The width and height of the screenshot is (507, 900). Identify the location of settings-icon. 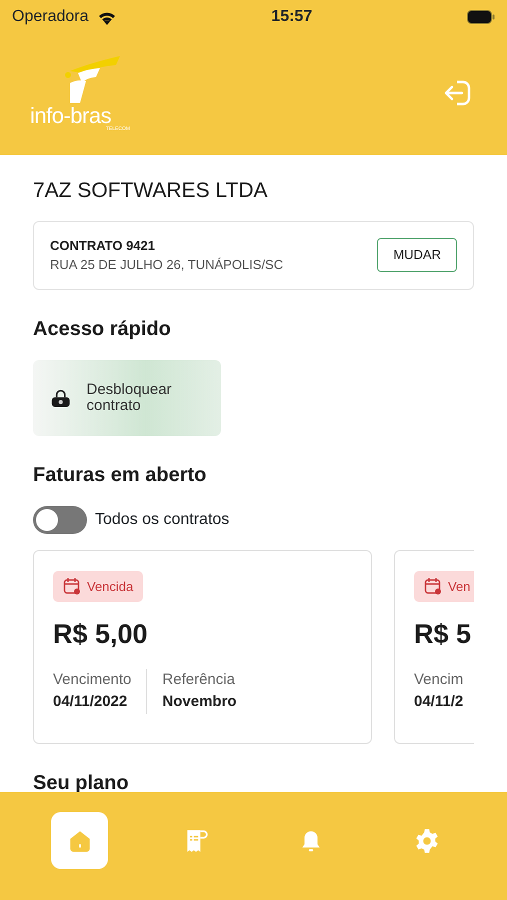
(427, 841).